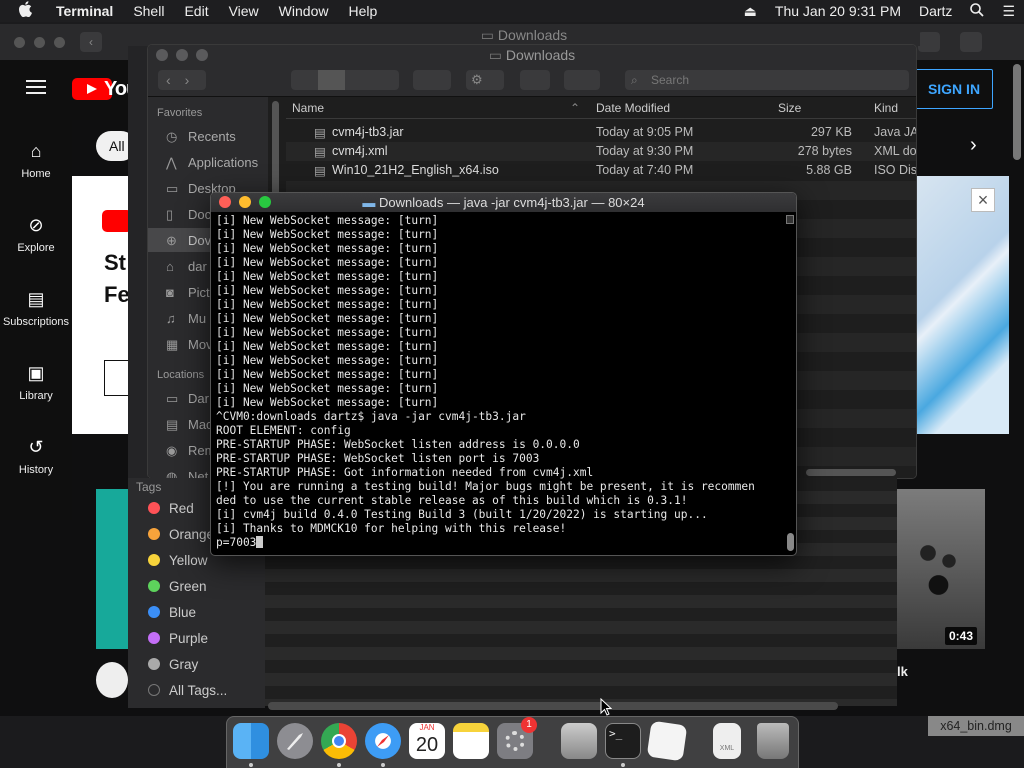  I want to click on sidebar-item-applications: ⋀ Applications, so click(212, 163).